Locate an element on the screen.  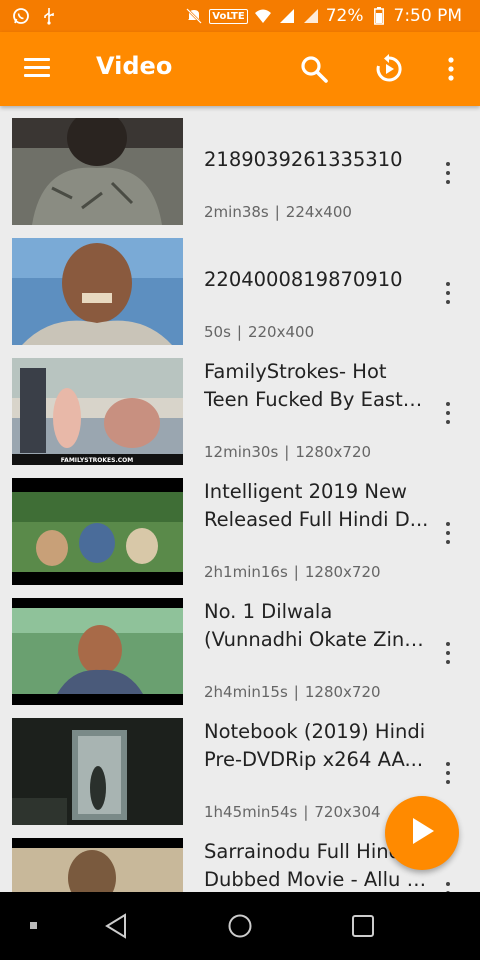
video-duration: 2h1min16s is located at coordinates (246, 572).